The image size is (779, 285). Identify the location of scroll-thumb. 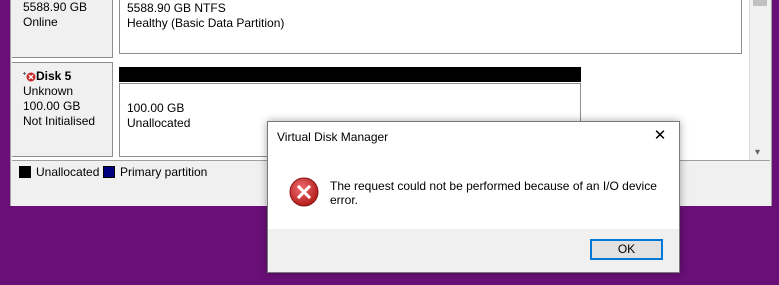
(760, 3).